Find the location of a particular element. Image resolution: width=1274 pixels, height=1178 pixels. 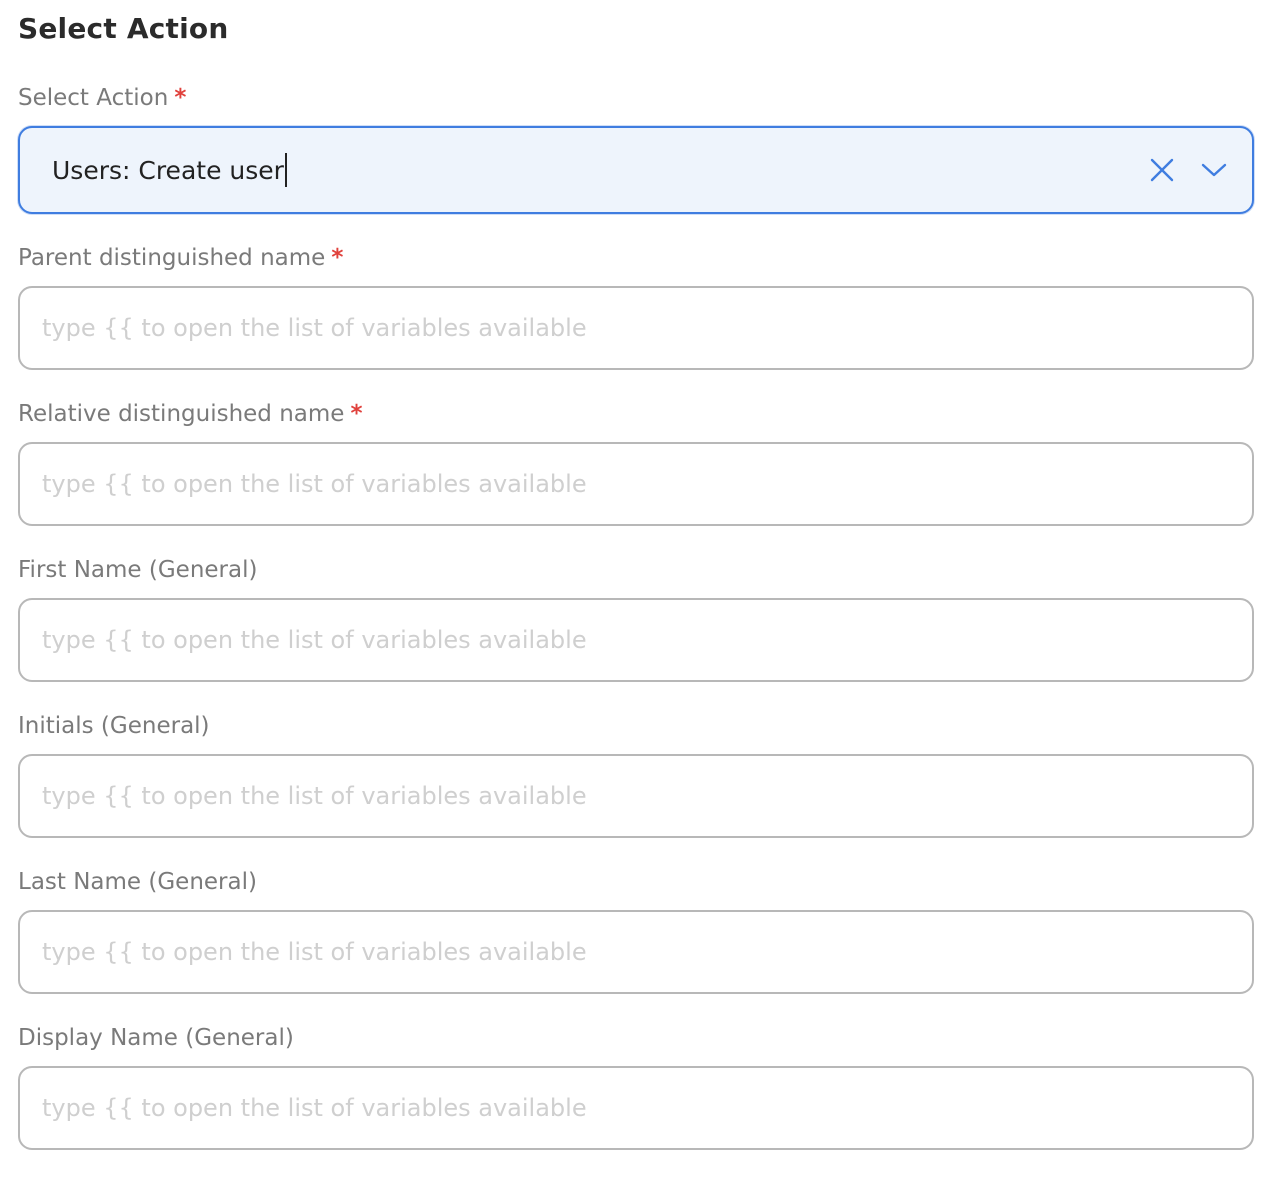

last-name-input-box is located at coordinates (636, 952).